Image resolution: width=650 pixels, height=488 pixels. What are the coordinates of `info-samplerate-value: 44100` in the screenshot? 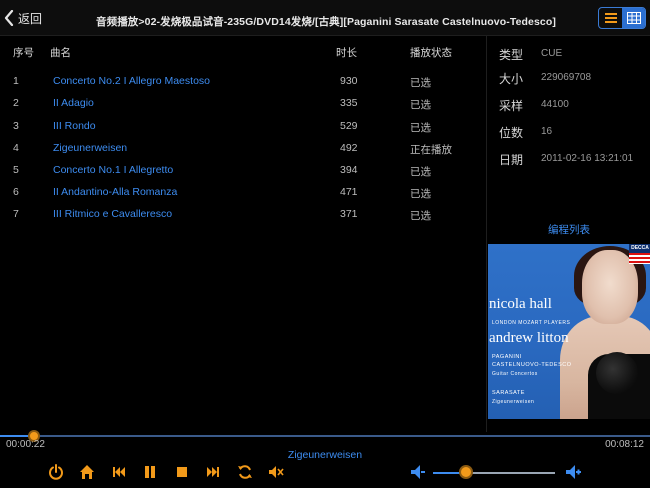 It's located at (555, 104).